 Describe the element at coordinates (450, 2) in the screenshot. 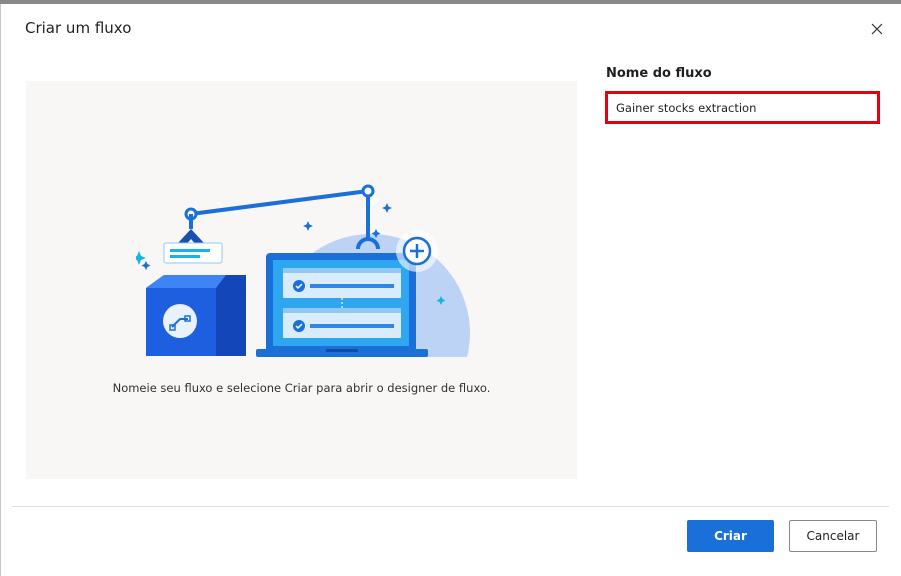

I see `window-top-border` at that location.